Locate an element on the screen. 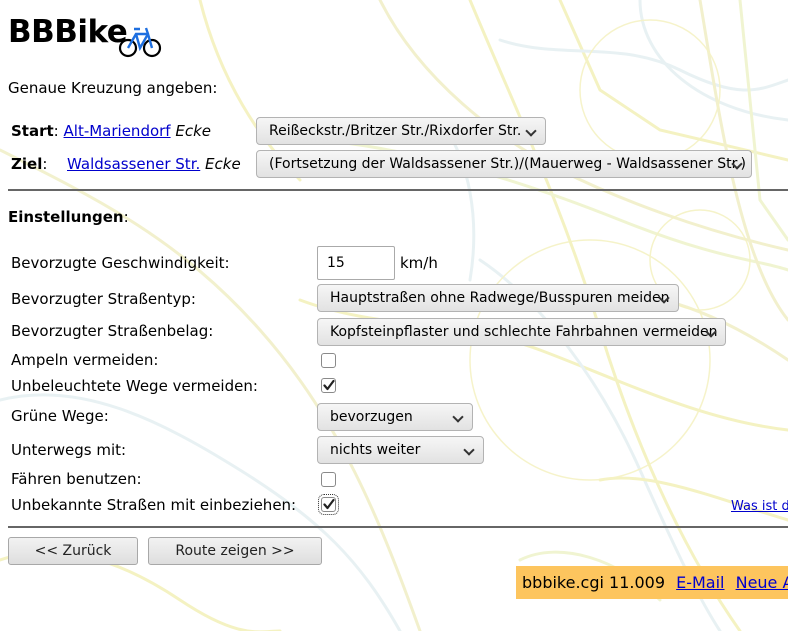 This screenshot has height=631, width=788. ferries-checkbox is located at coordinates (328, 479).